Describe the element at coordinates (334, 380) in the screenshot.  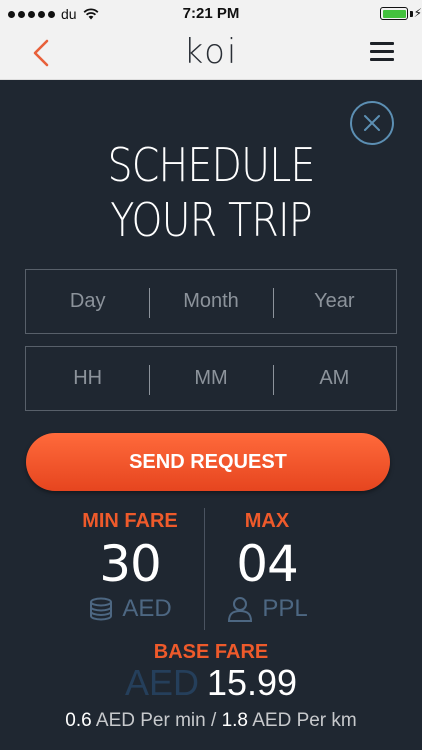
I see `ampm-field: AM` at that location.